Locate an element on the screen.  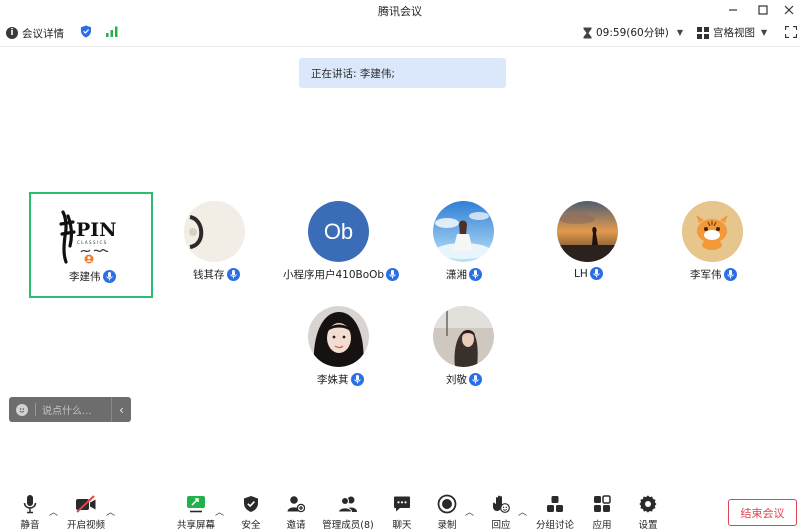
participant-tile: LH is located at coordinates (589, 245).